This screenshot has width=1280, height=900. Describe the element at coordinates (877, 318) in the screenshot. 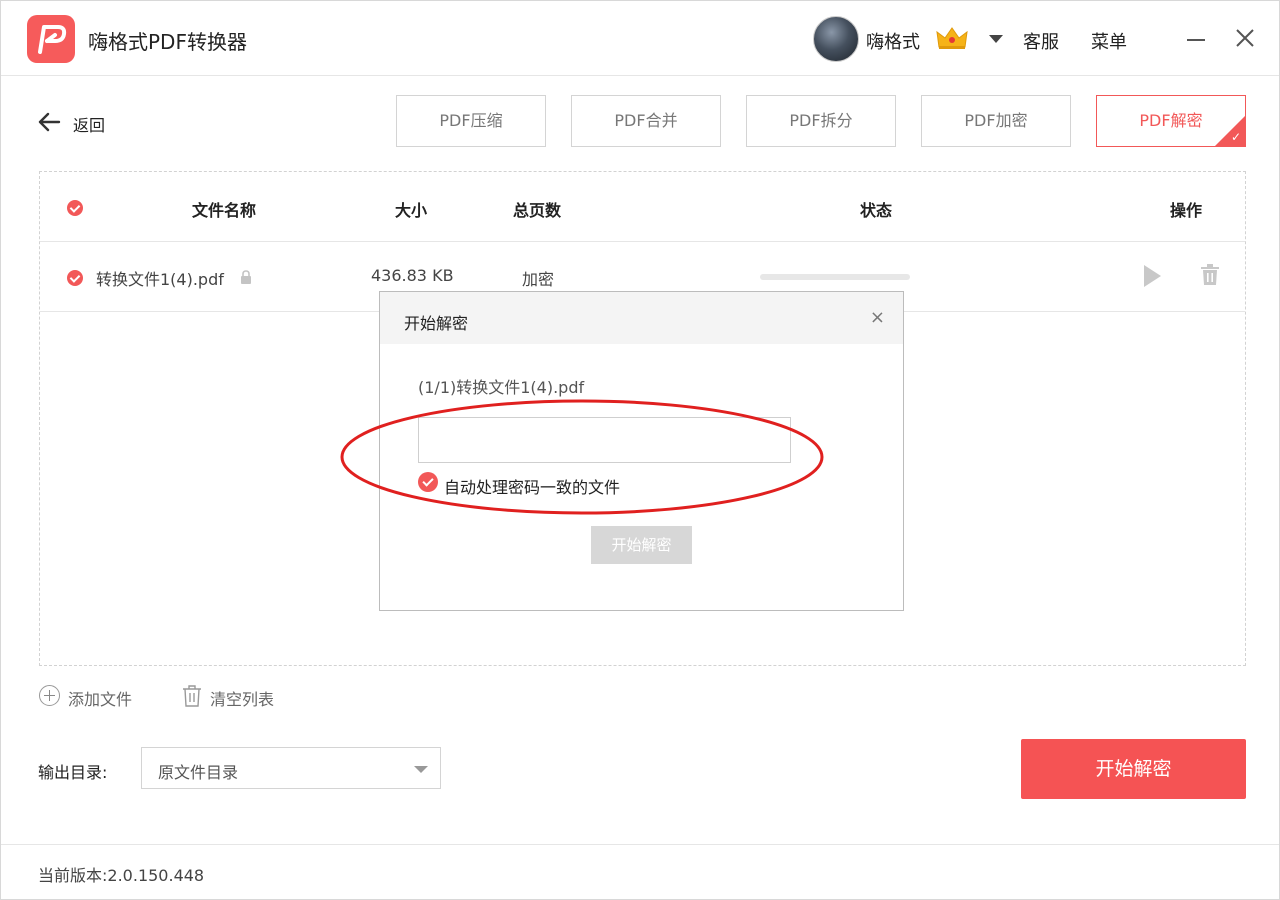

I see `dialog-close-icon: ×` at that location.